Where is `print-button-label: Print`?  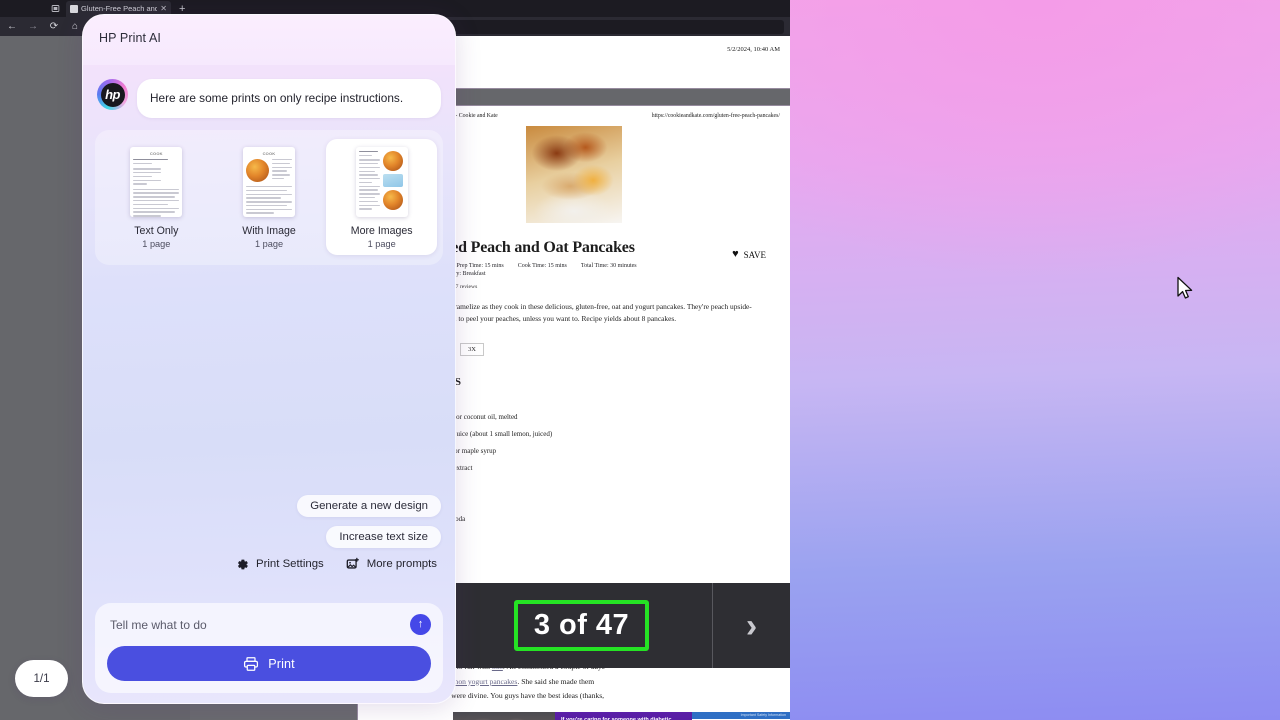 print-button-label: Print is located at coordinates (281, 663).